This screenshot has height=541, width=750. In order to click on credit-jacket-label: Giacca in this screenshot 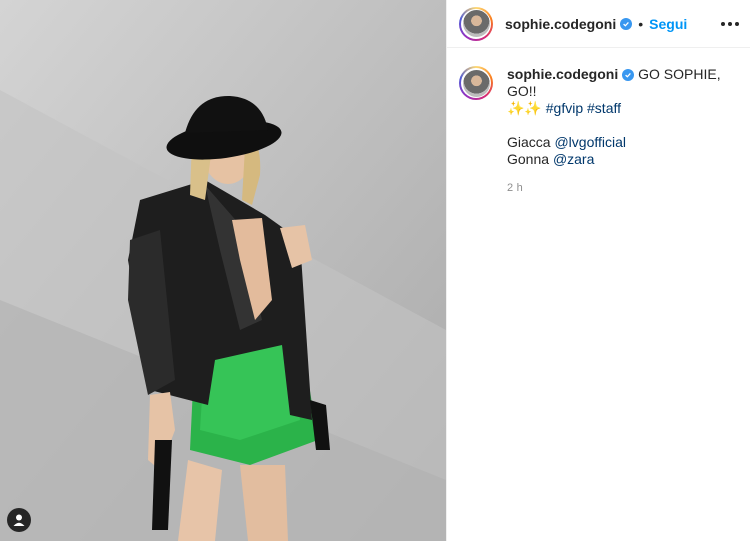, I will do `click(531, 142)`.